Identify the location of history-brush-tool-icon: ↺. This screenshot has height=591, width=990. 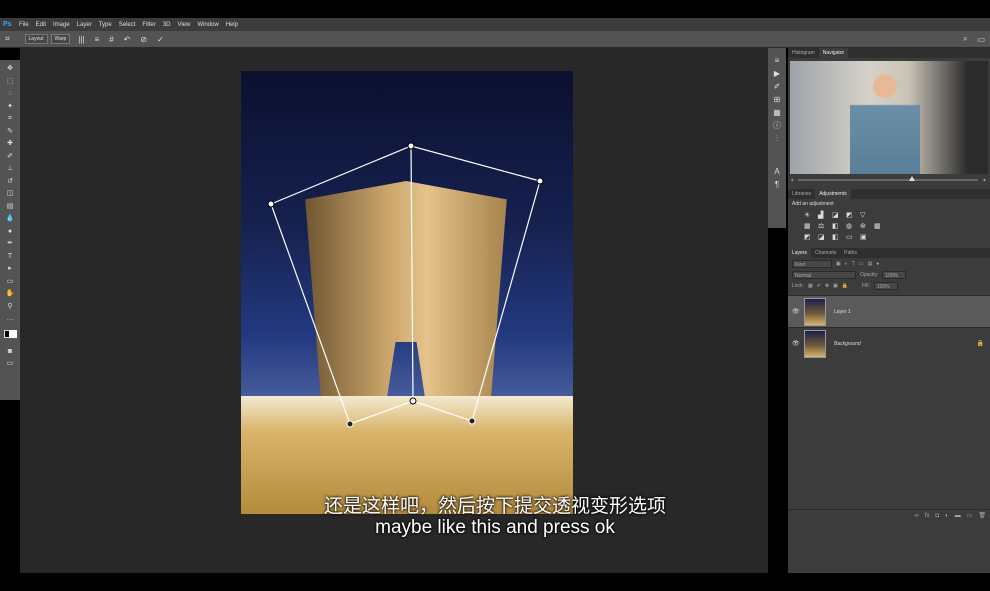
(10, 182).